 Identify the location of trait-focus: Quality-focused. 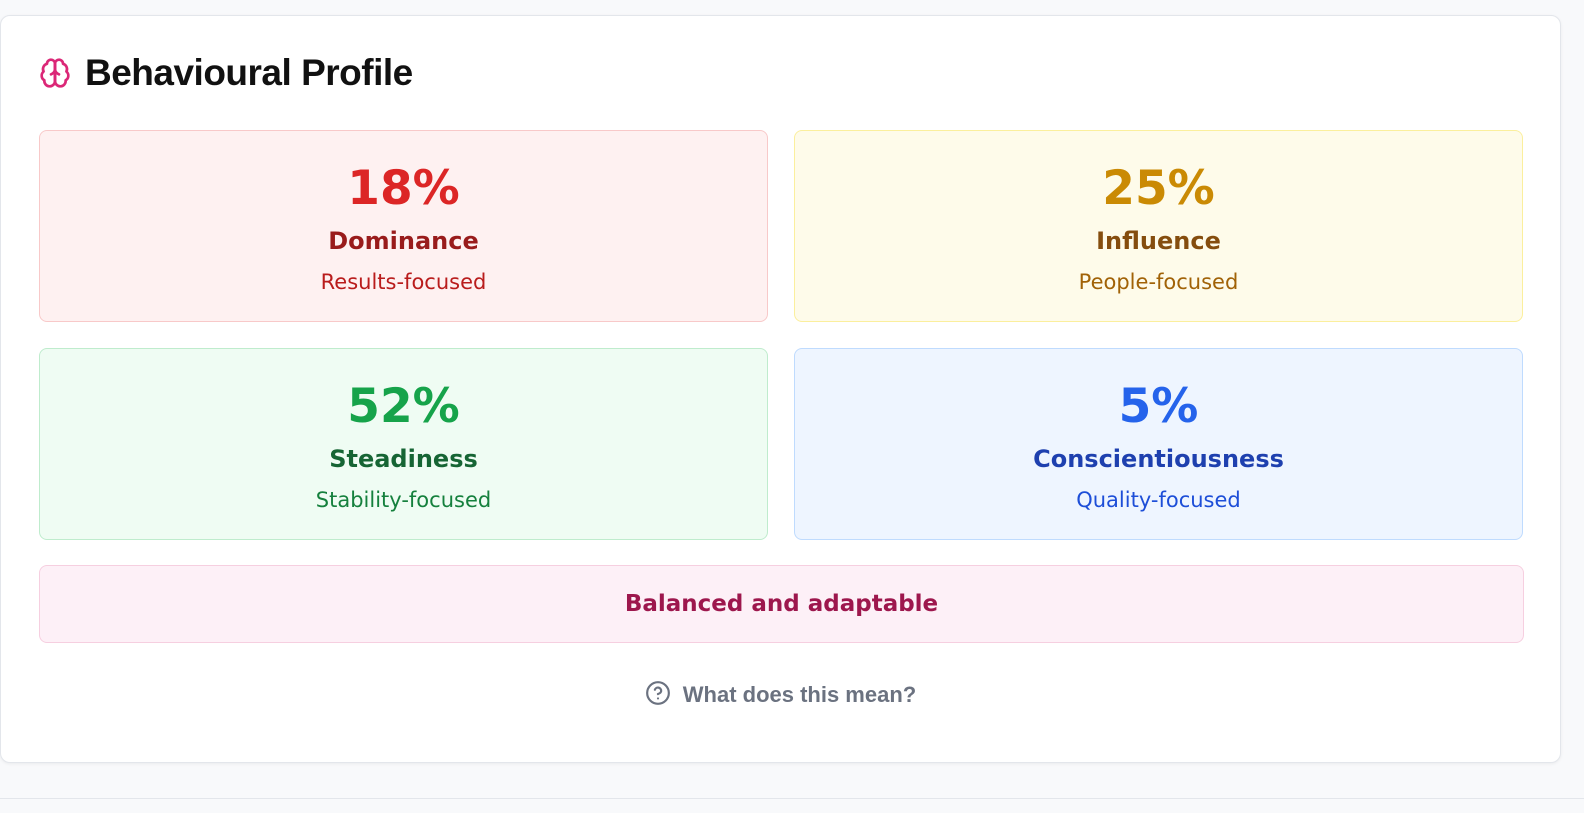
(1158, 500).